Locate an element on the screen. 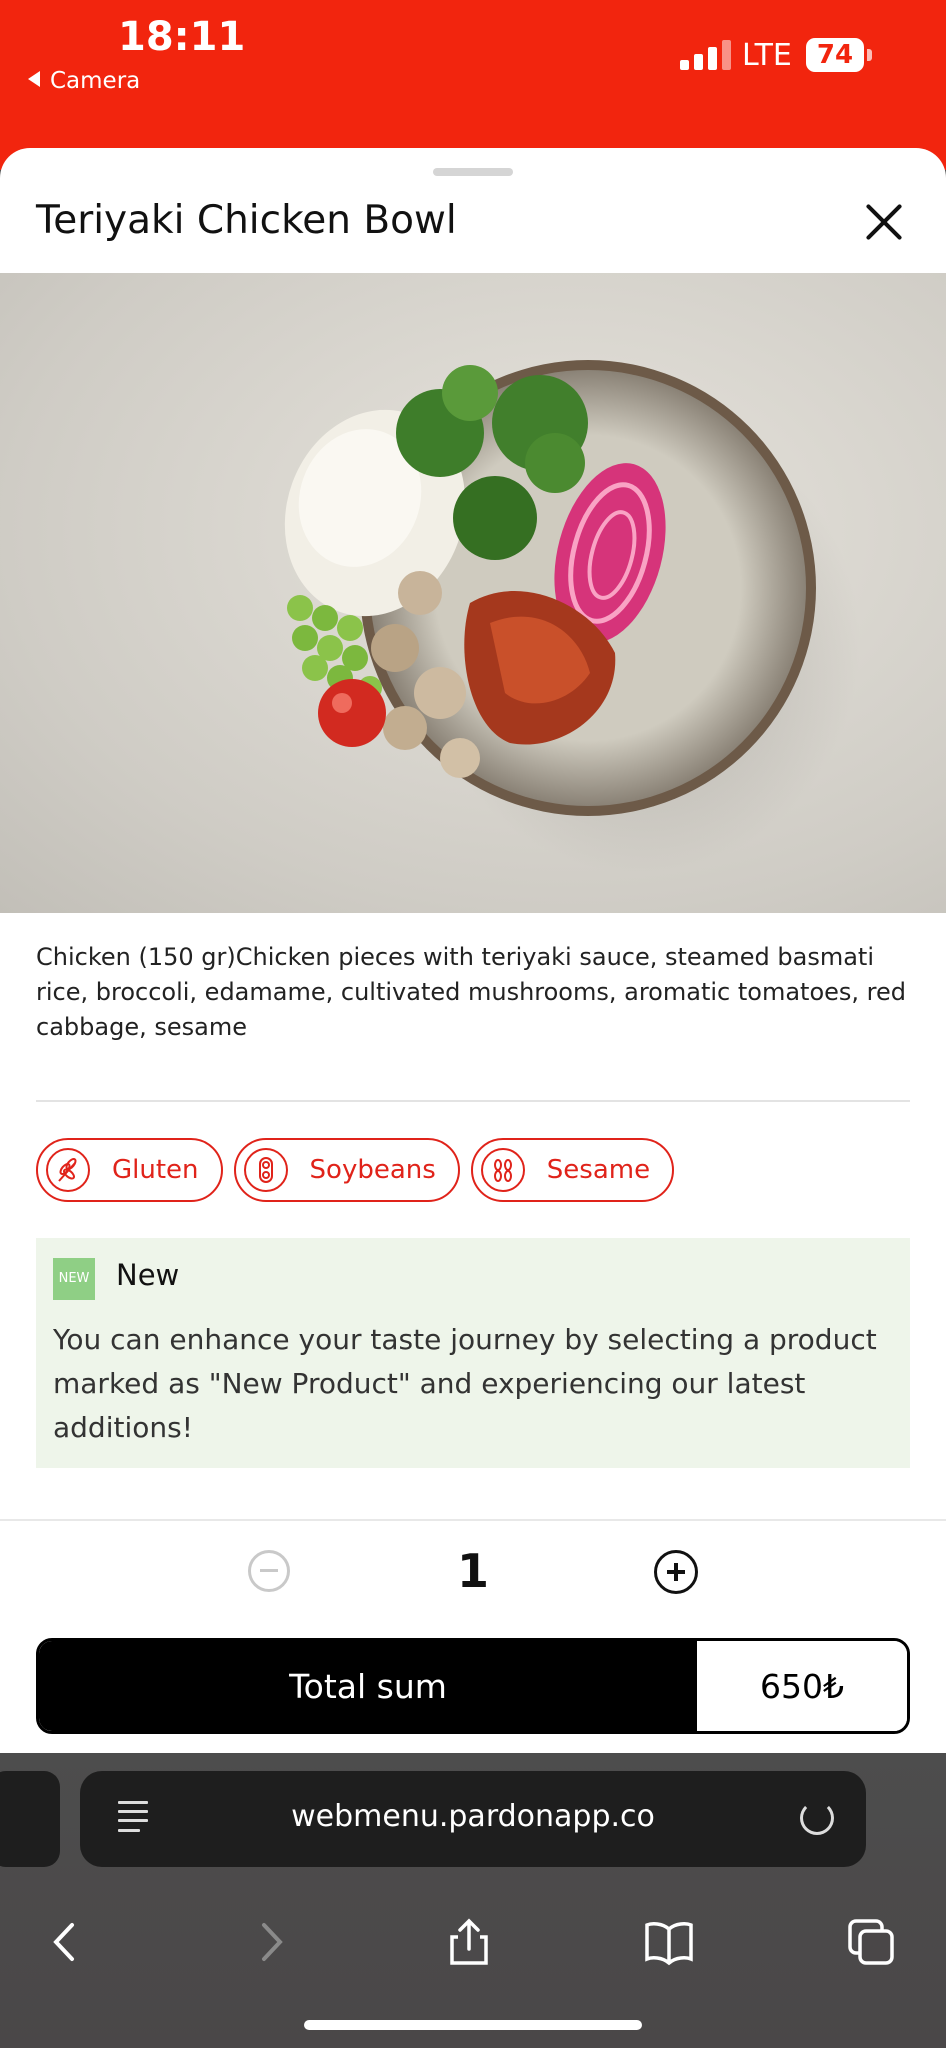 The width and height of the screenshot is (946, 2048). allergen-list: Gluten Soybeans Sesame is located at coordinates (355, 1170).